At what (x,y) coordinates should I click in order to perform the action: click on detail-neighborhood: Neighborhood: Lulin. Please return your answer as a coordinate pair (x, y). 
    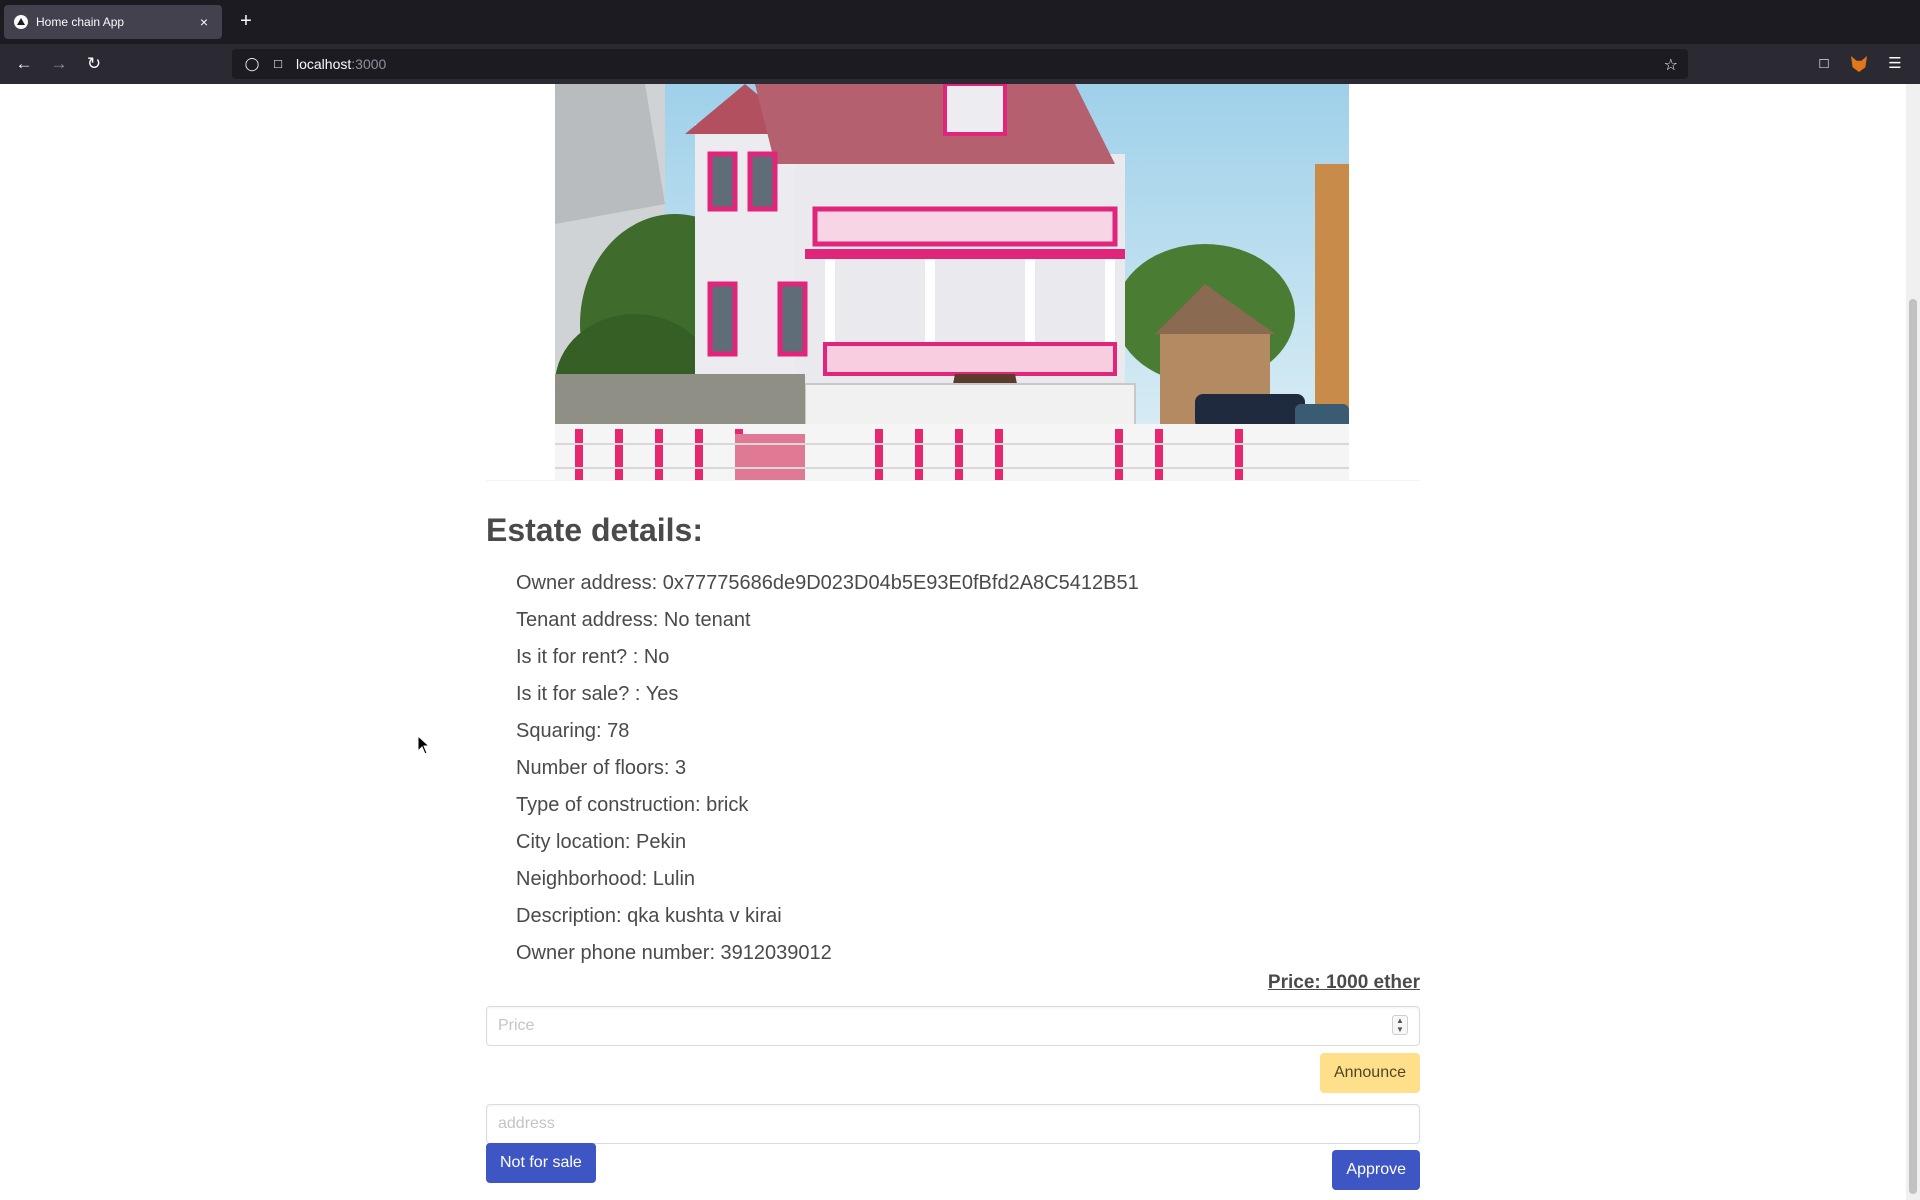
    Looking at the image, I should click on (606, 879).